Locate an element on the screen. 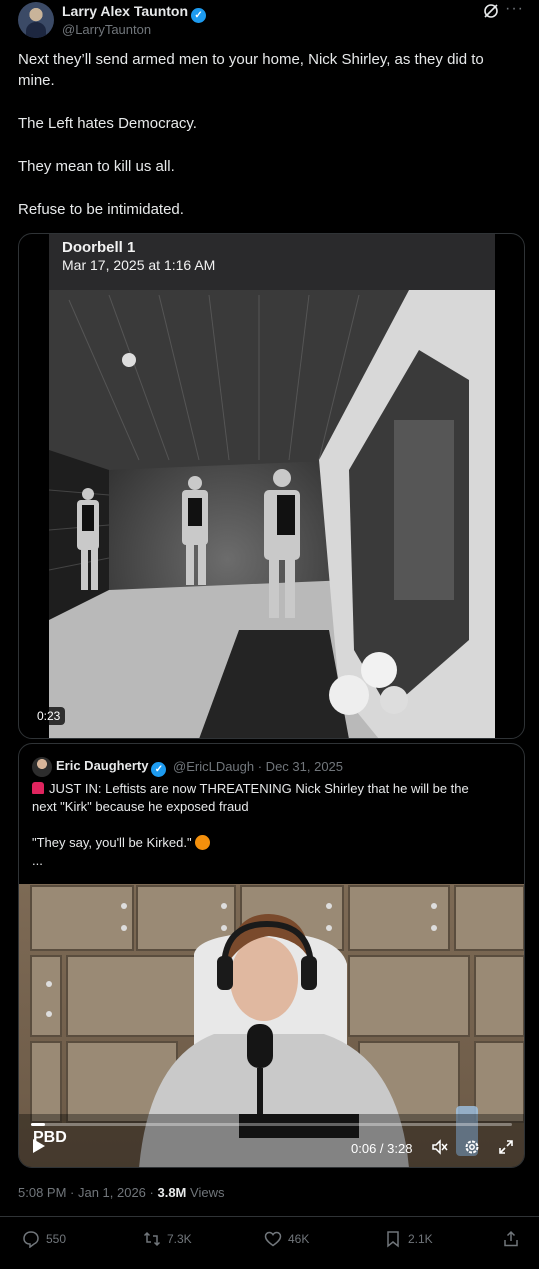  share-button is located at coordinates (511, 1239).